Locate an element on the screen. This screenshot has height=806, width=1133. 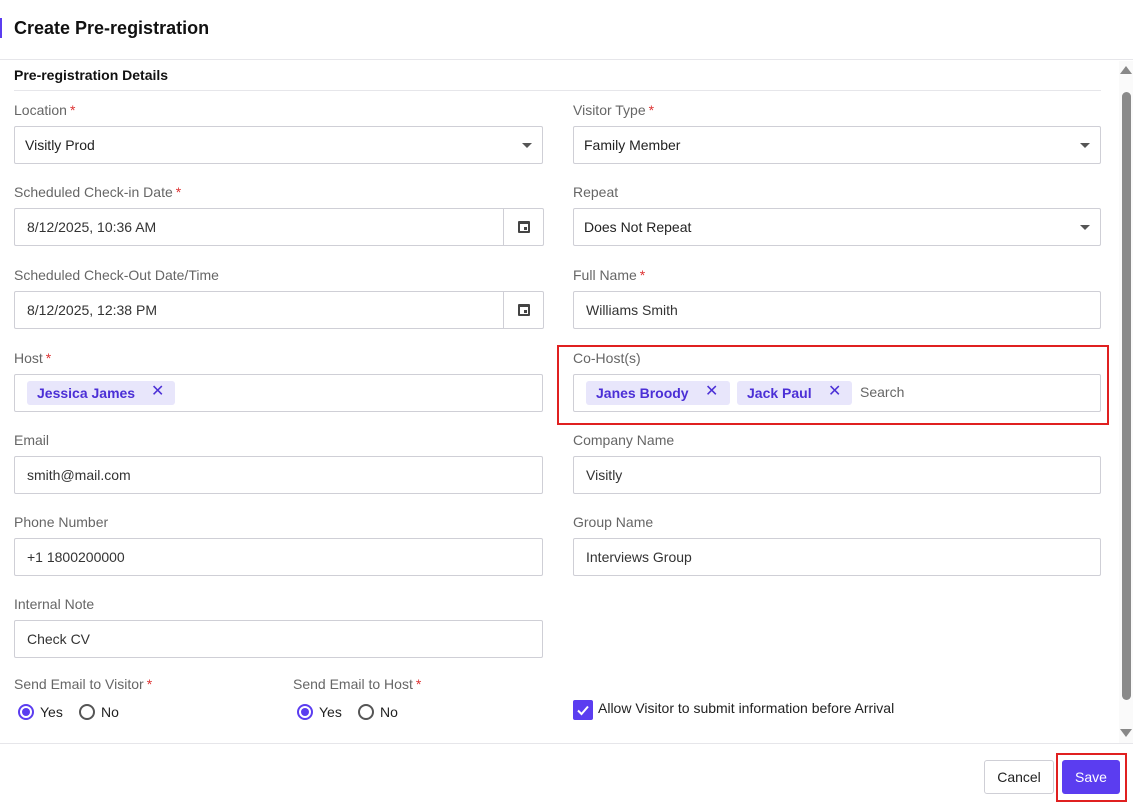
company-name-value: Visitly is located at coordinates (604, 475).